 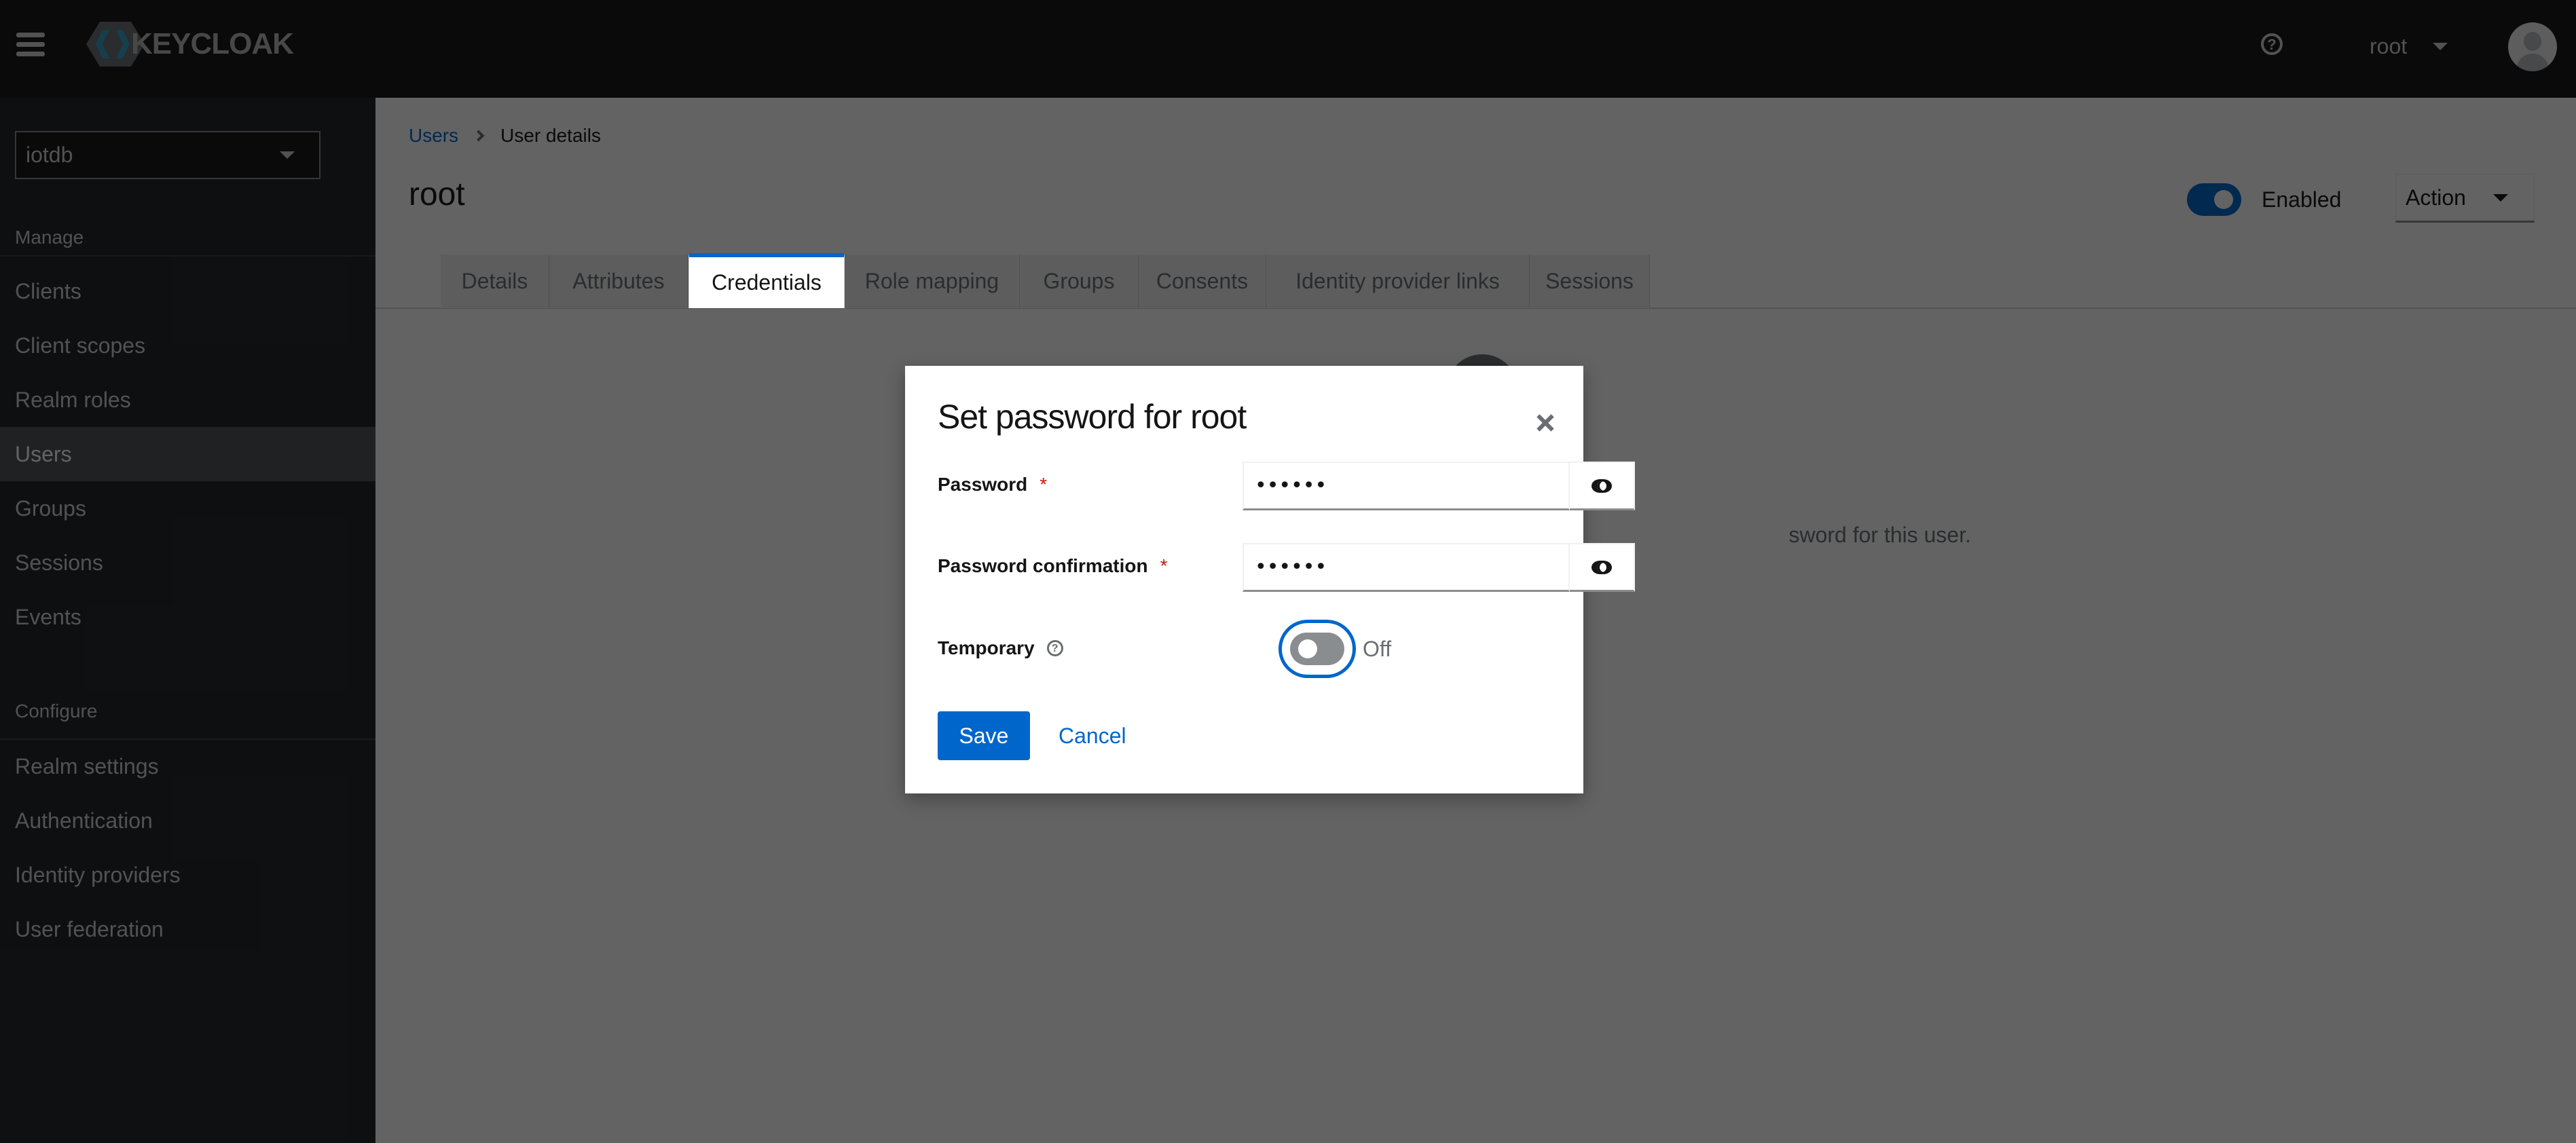 What do you see at coordinates (1377, 648) in the screenshot?
I see `temporary-state-label: Off` at bounding box center [1377, 648].